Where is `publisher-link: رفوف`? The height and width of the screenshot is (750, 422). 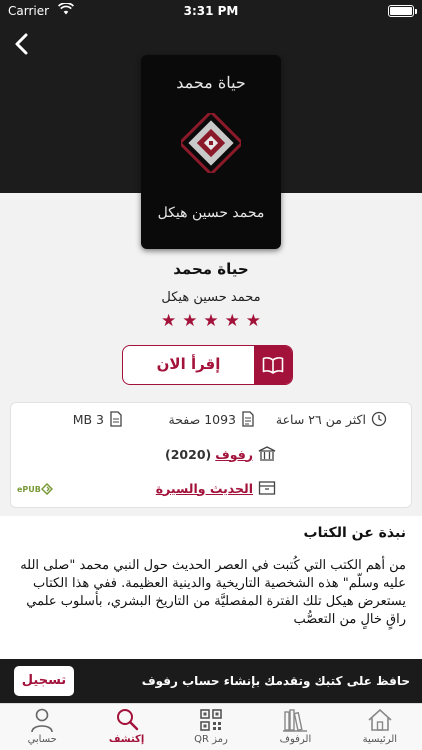 publisher-link: رفوف is located at coordinates (234, 454).